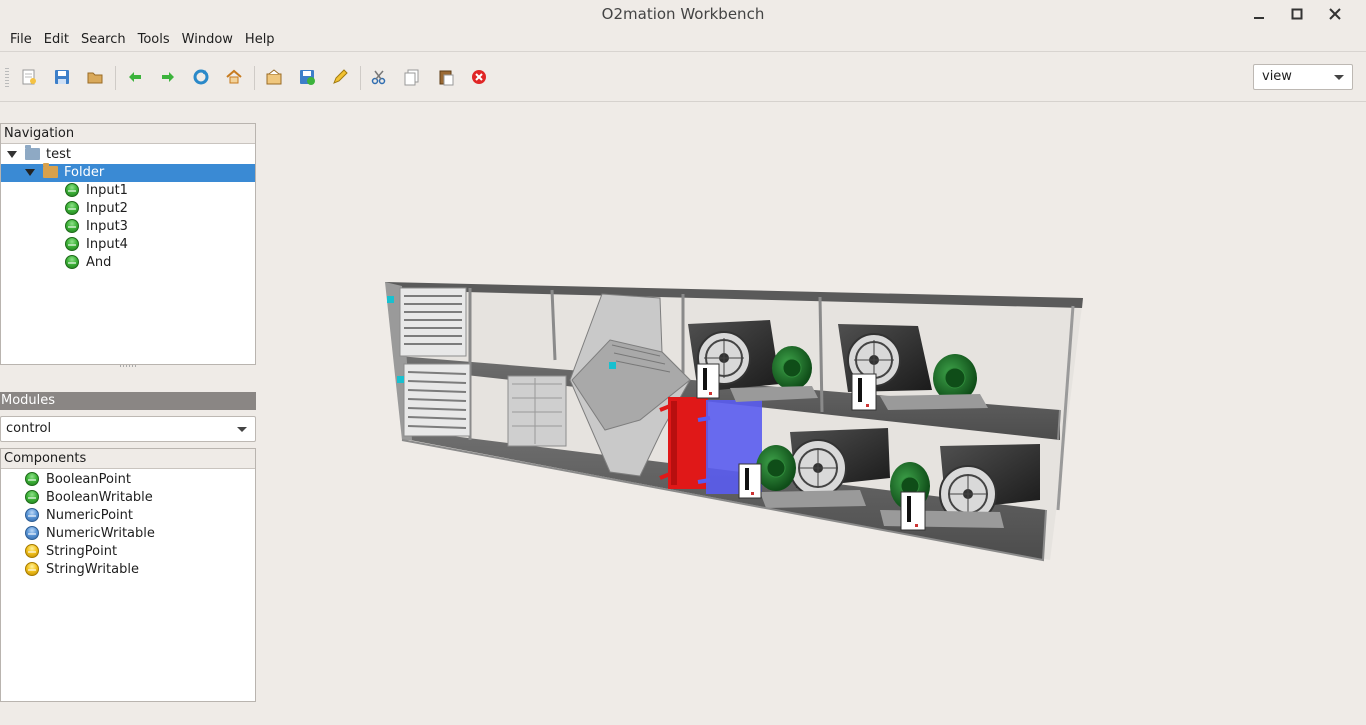 The image size is (1366, 725). What do you see at coordinates (107, 208) in the screenshot?
I see `tree-node-label: Input2` at bounding box center [107, 208].